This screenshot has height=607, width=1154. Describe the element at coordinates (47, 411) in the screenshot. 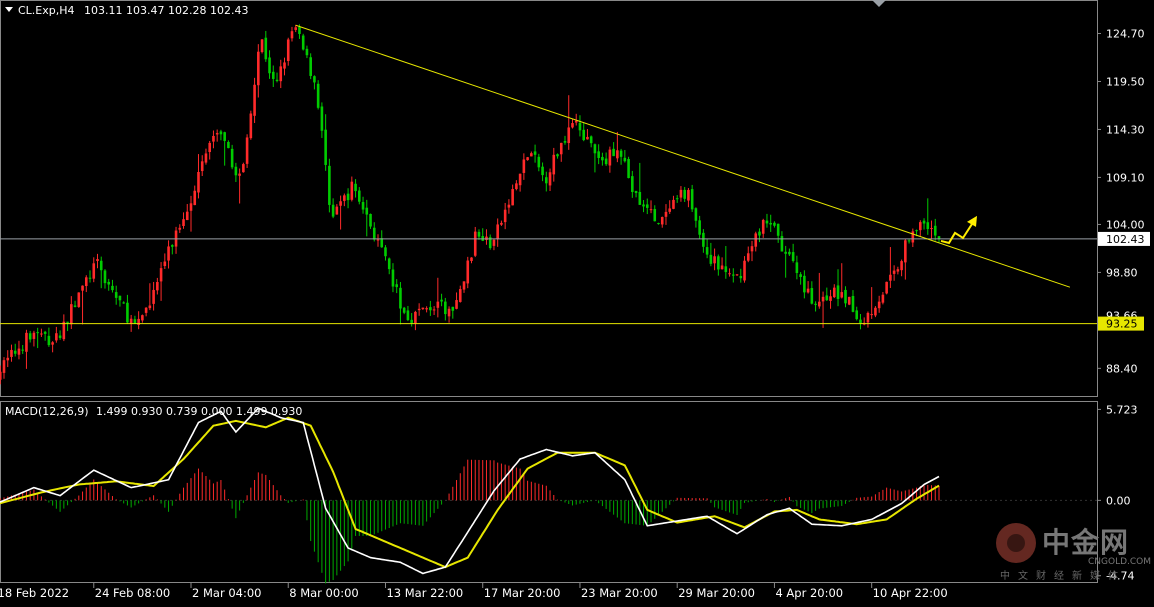

I see `macd-title: MACD(12,26,9)` at that location.